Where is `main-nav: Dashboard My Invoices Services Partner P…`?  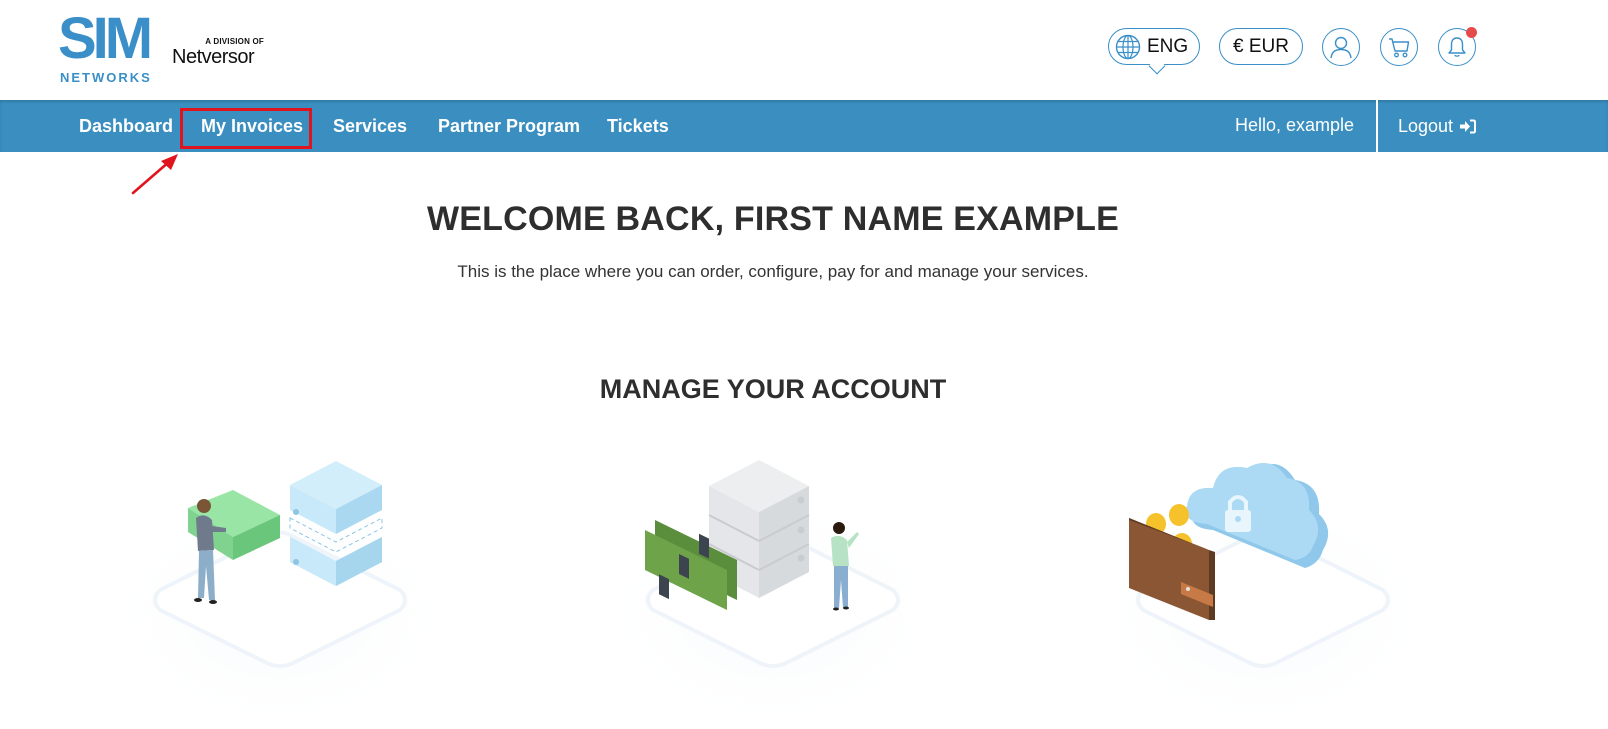
main-nav: Dashboard My Invoices Services Partner P… is located at coordinates (804, 126).